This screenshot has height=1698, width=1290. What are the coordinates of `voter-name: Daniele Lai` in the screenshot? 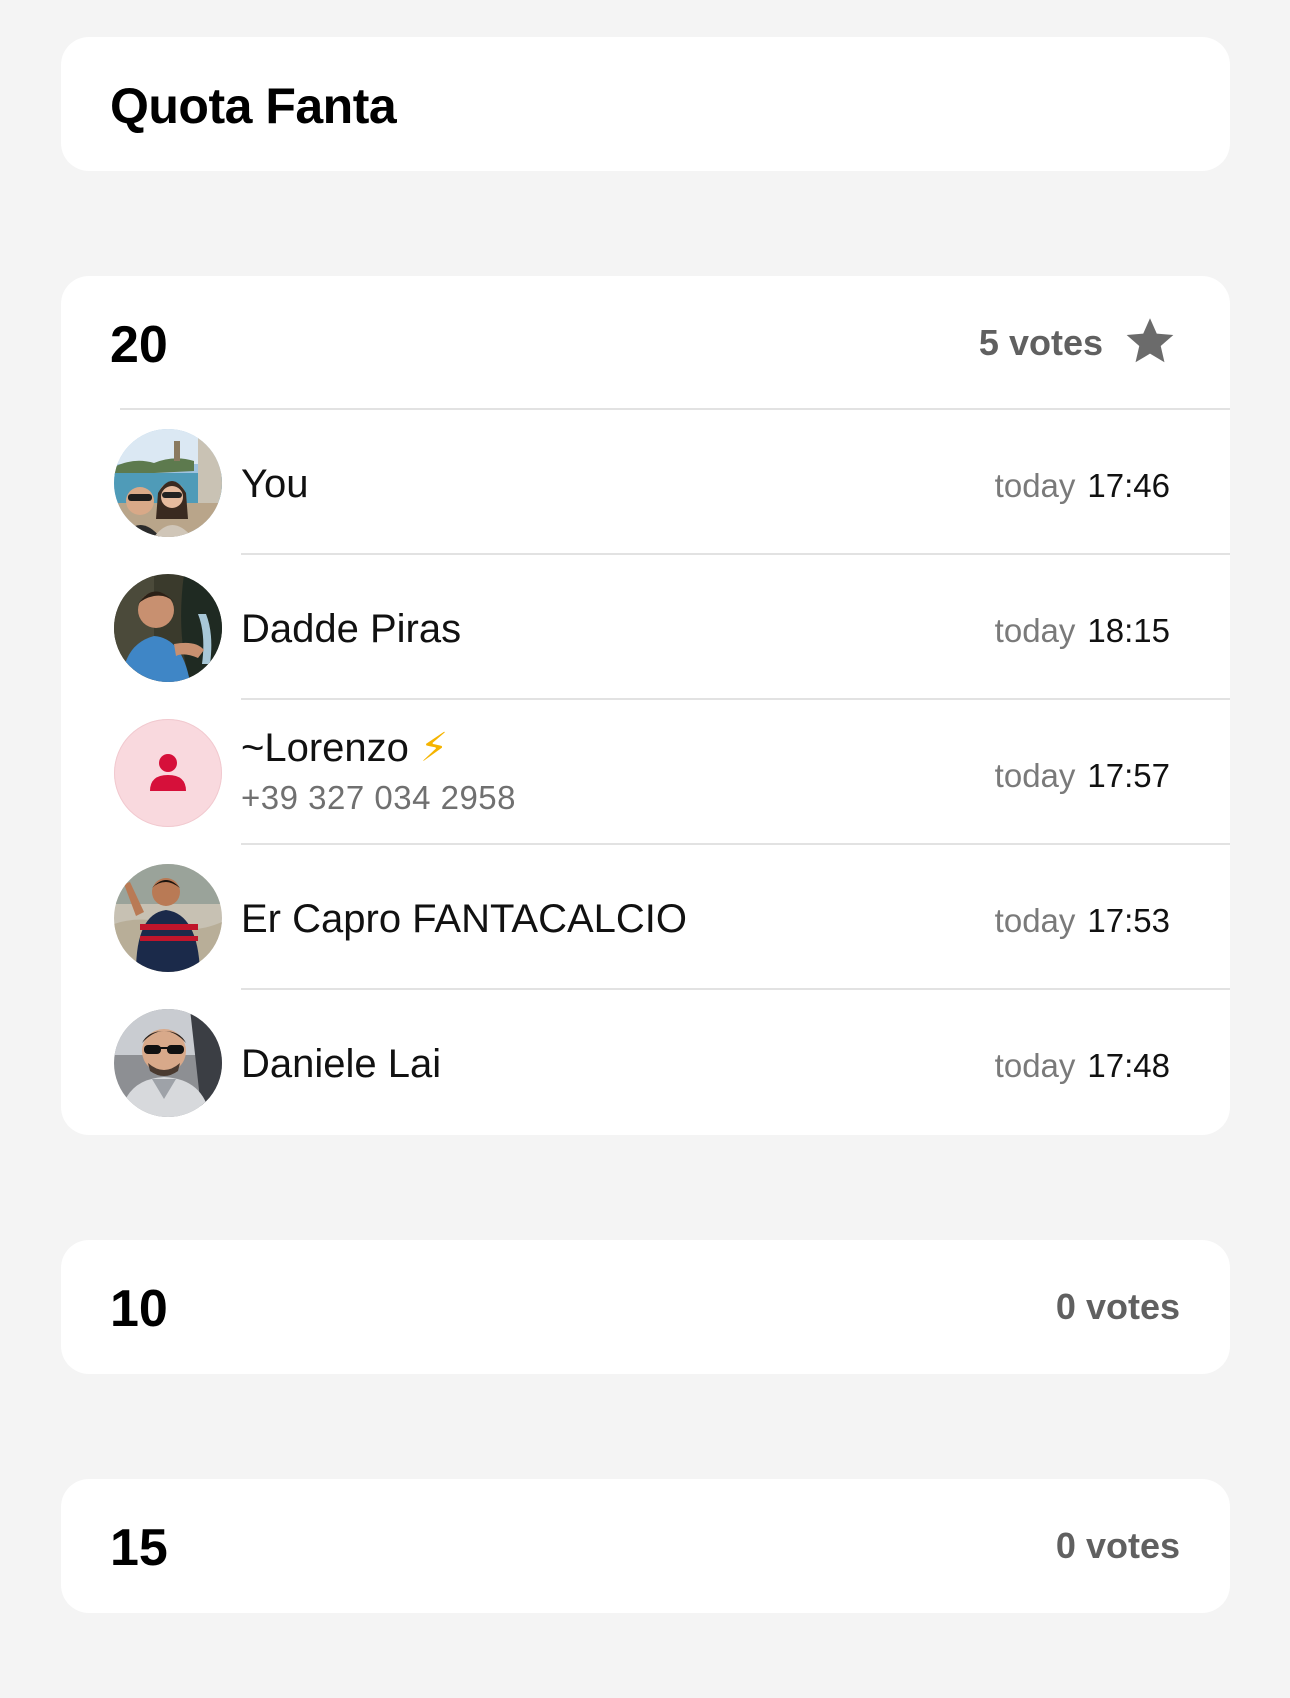 It's located at (341, 1064).